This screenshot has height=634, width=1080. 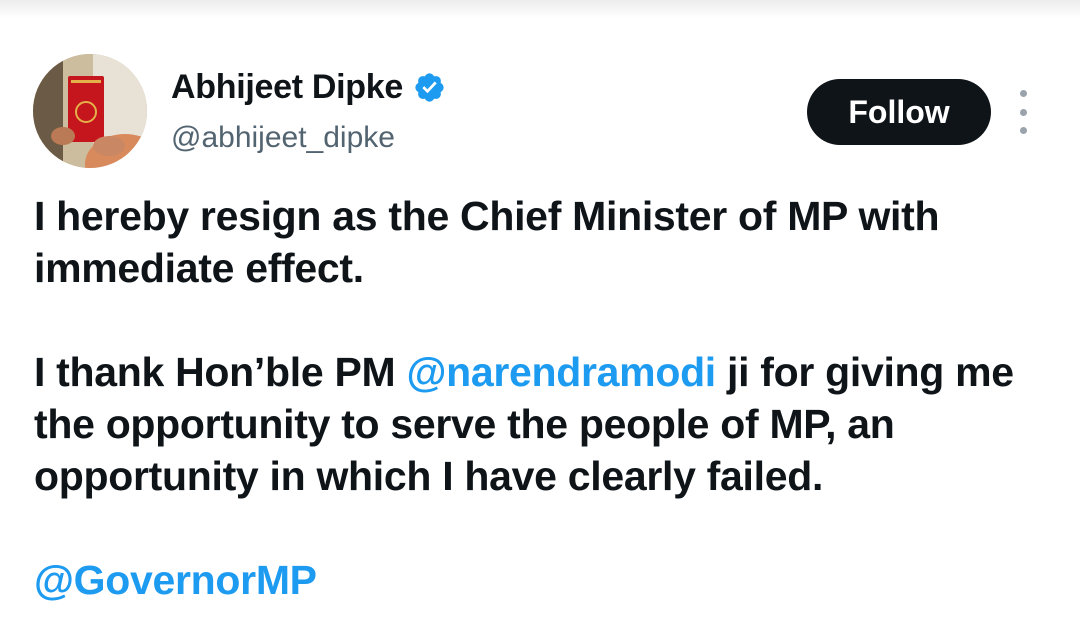 I want to click on avatar, so click(x=90, y=111).